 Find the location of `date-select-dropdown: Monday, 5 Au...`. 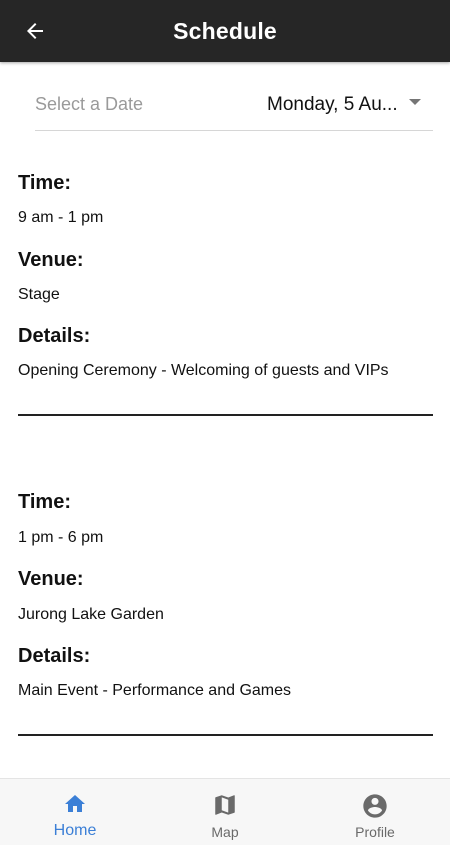

date-select-dropdown: Monday, 5 Au... is located at coordinates (350, 105).